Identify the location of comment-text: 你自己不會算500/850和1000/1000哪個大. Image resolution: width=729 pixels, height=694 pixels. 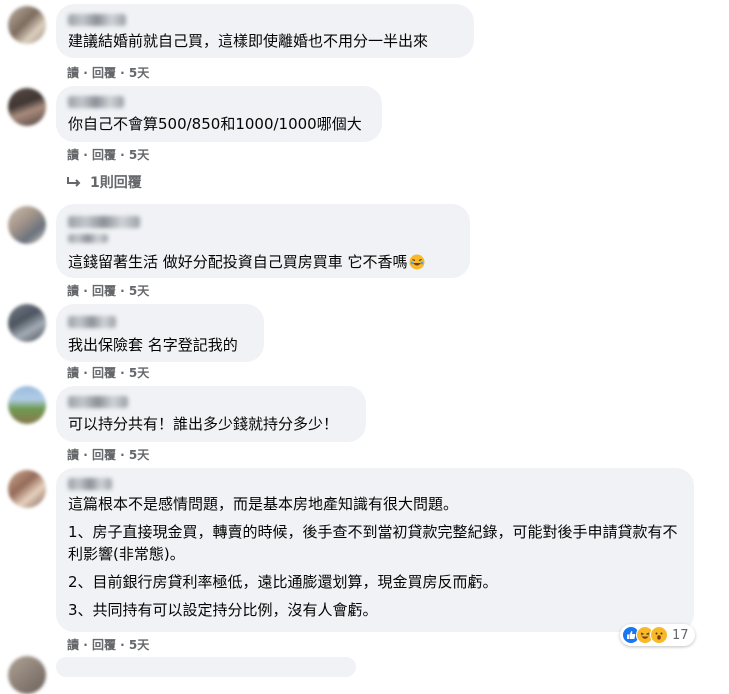
(215, 124).